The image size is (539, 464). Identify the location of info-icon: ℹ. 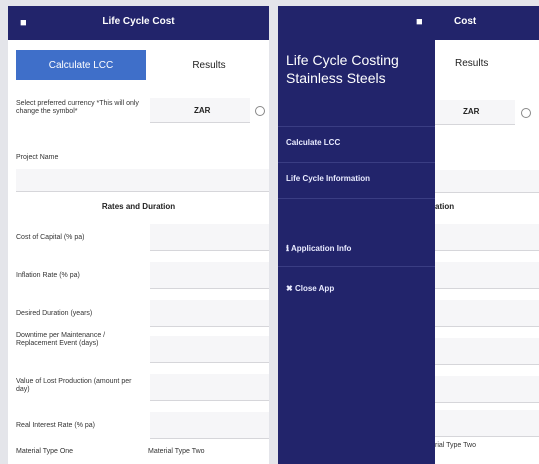
(288, 248).